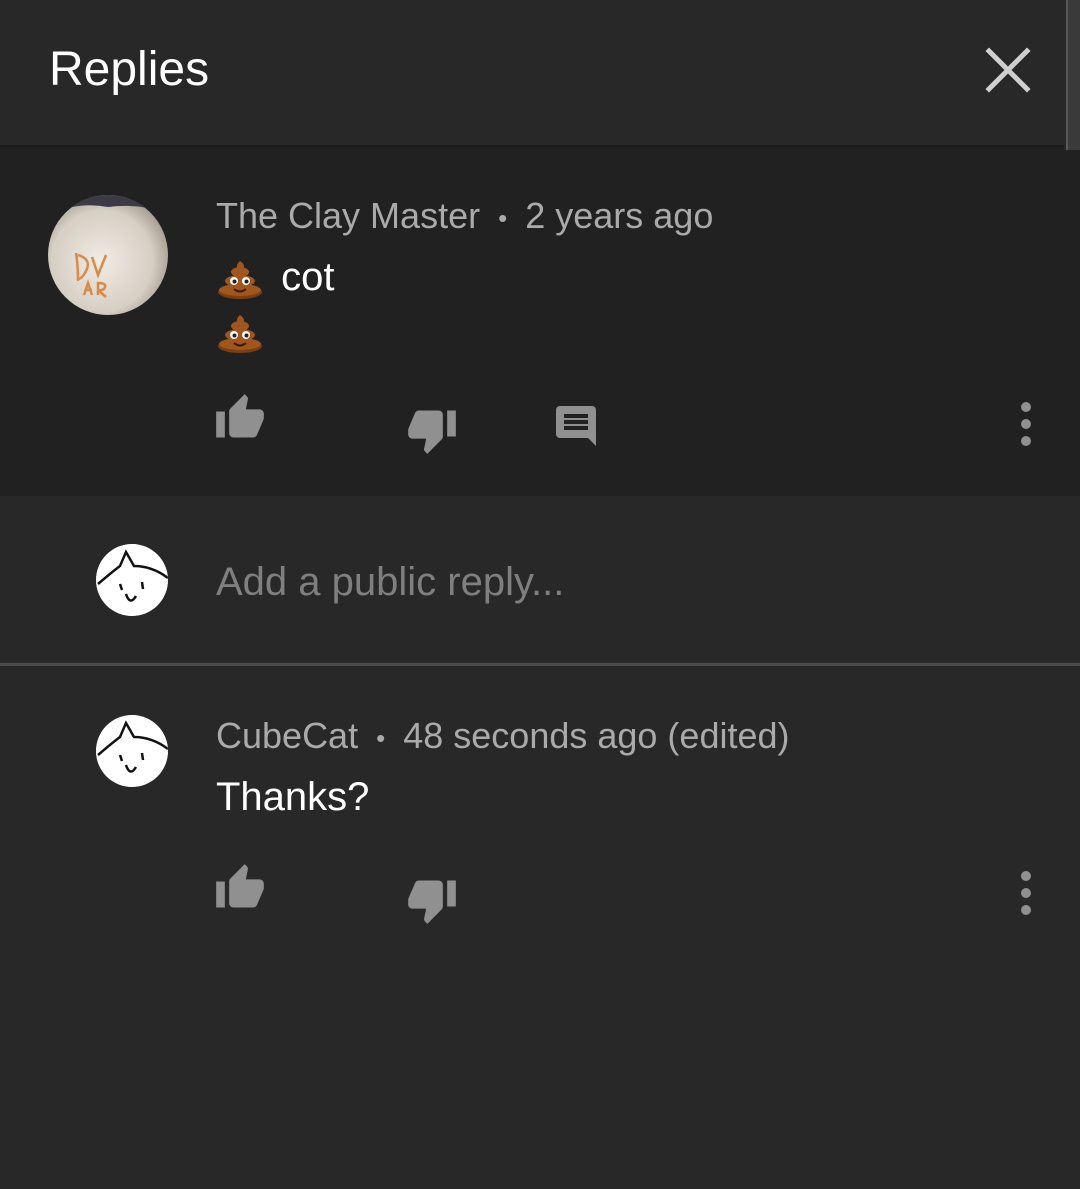 The image size is (1080, 1189). I want to click on close-button, so click(1008, 70).